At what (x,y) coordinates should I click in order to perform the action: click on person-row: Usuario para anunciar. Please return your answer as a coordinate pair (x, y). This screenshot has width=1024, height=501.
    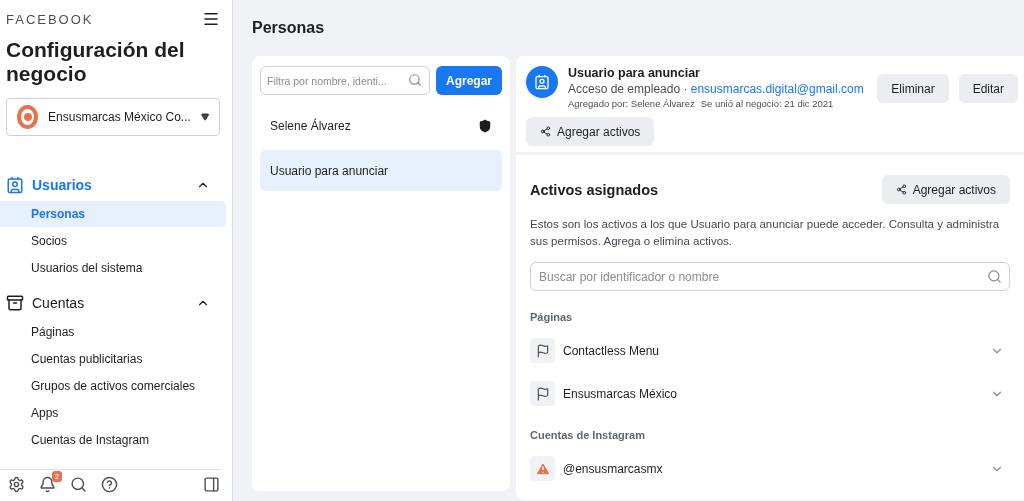
    Looking at the image, I should click on (381, 170).